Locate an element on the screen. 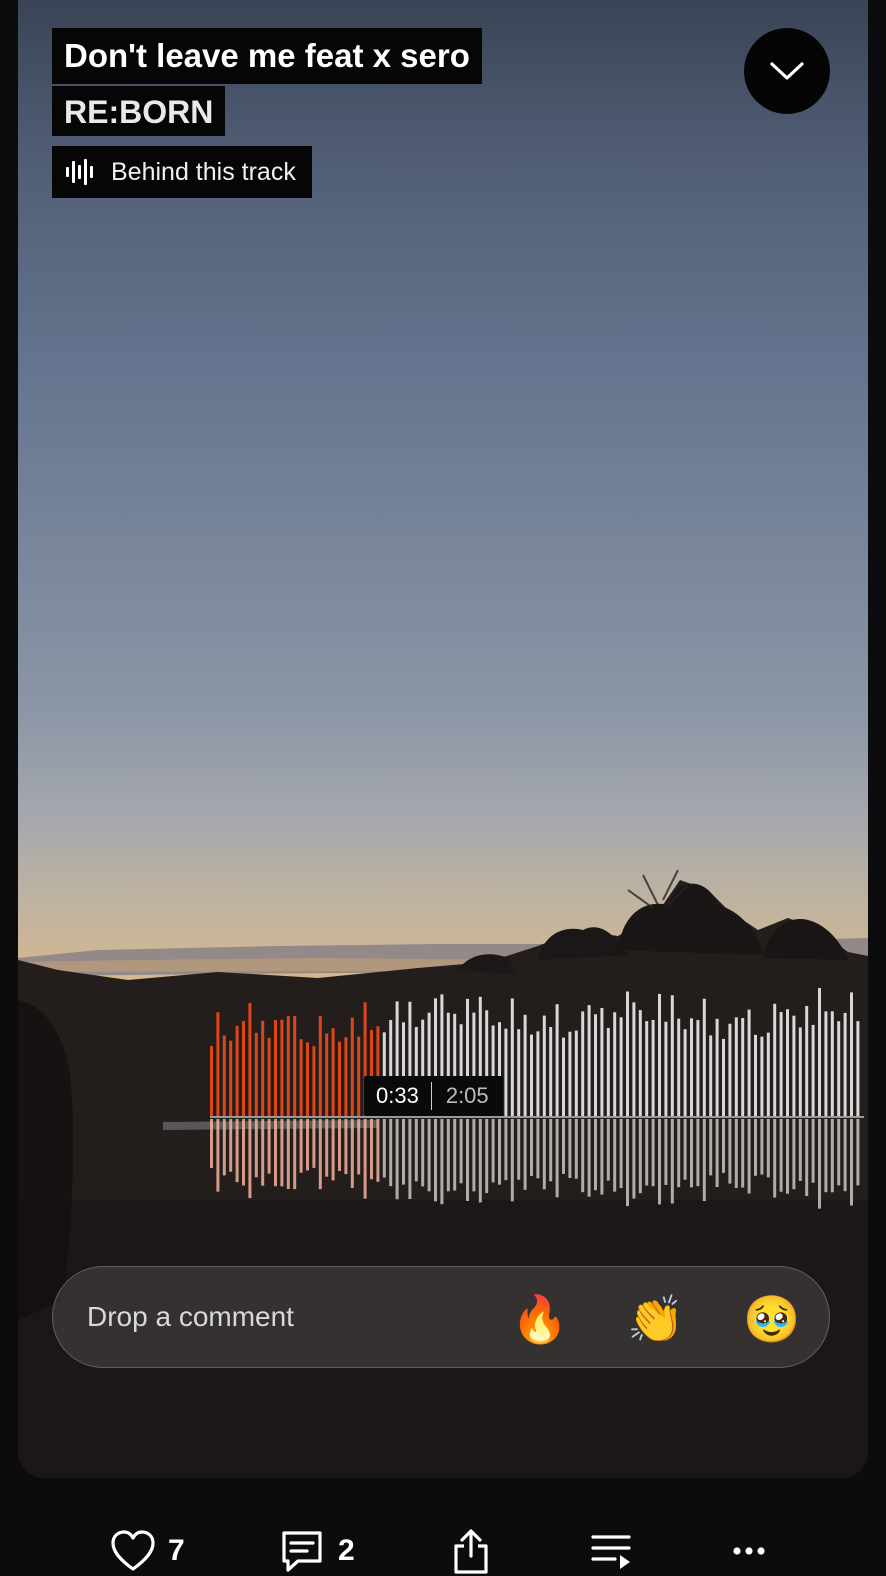 This screenshot has width=886, height=1576. queue-icon is located at coordinates (611, 1552).